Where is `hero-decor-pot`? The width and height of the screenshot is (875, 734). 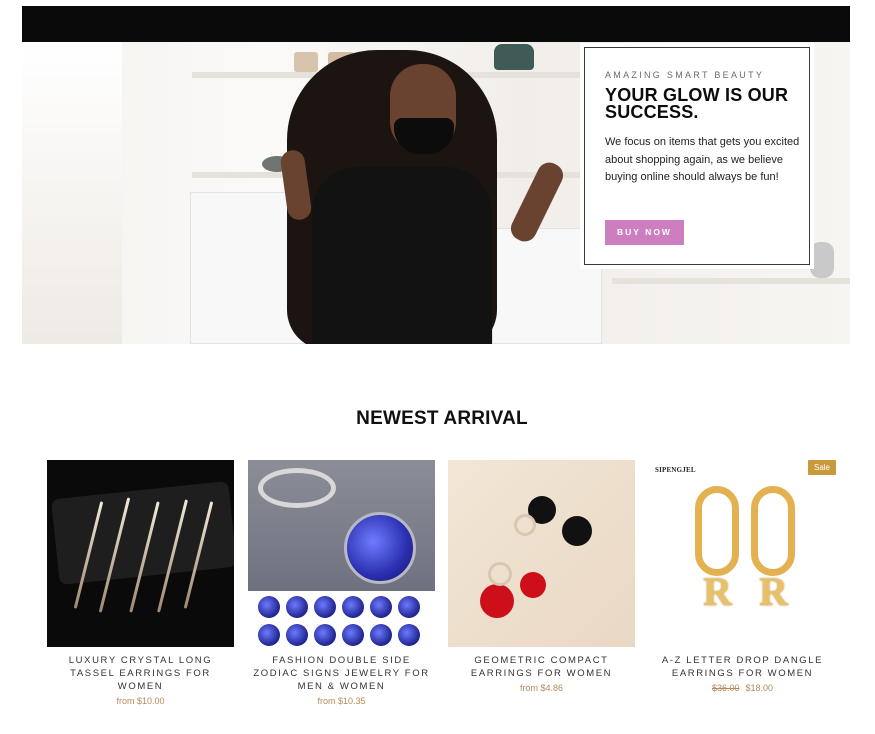
hero-decor-pot is located at coordinates (306, 62).